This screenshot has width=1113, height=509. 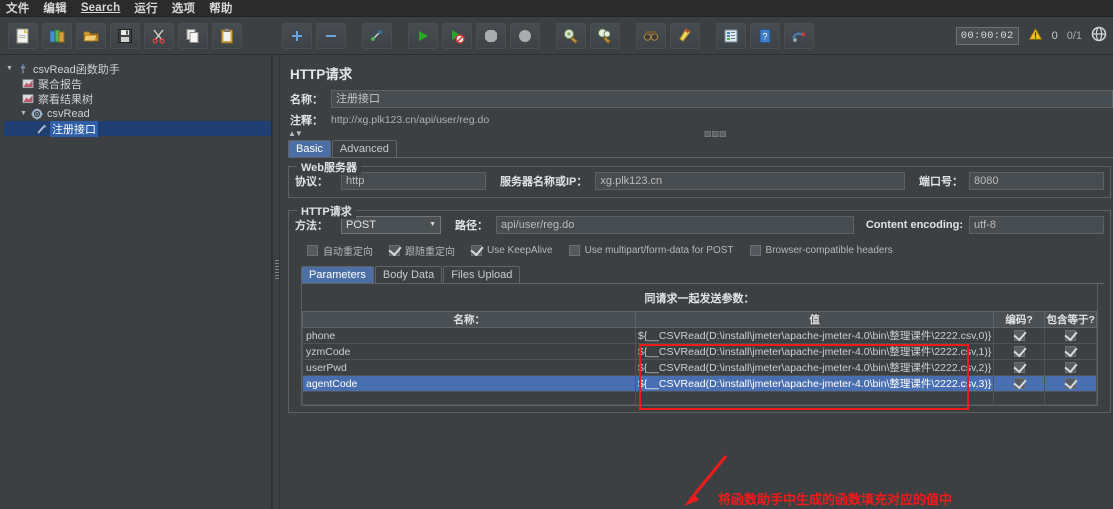 What do you see at coordinates (17, 8) in the screenshot?
I see `menu-item-file: 文件` at bounding box center [17, 8].